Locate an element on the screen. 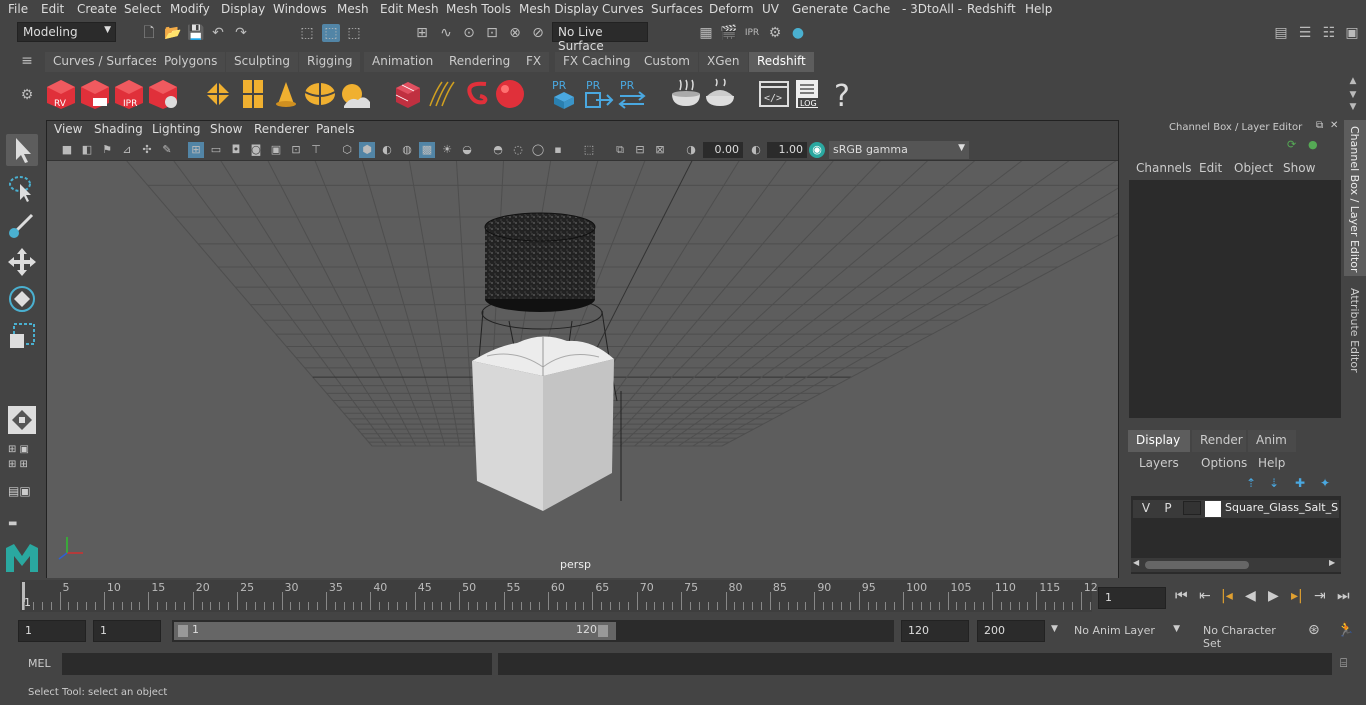 The image size is (1366, 705). use-all-lights-icon: ☀ is located at coordinates (447, 150).